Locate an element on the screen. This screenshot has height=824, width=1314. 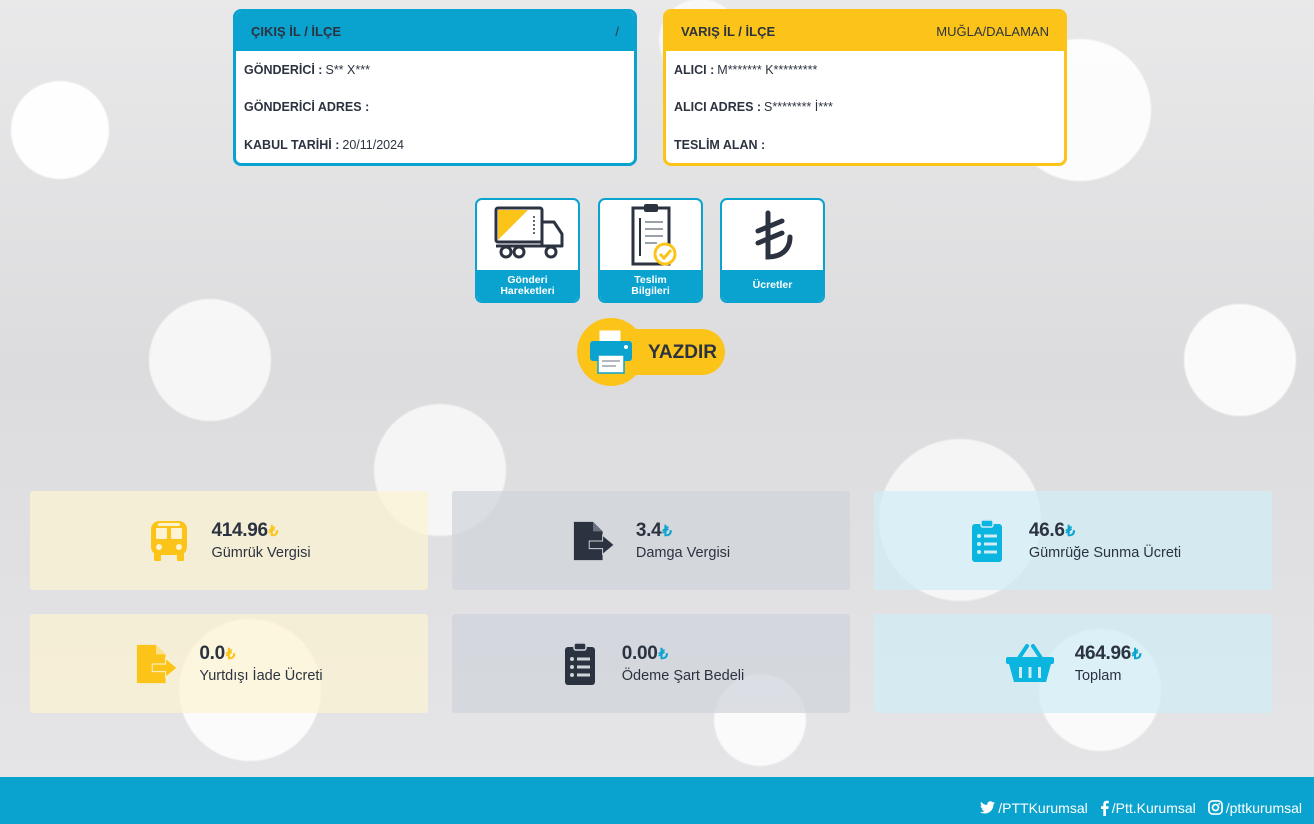
payment-condition-fee-value: 0.00₺ is located at coordinates (644, 653).